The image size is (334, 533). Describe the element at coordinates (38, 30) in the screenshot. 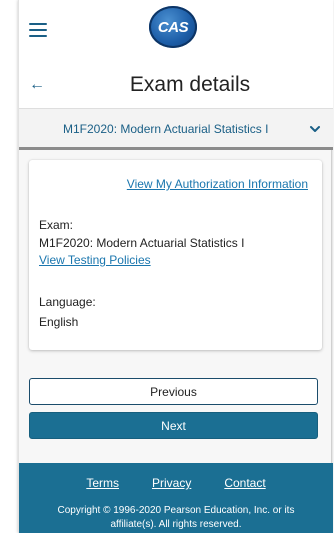

I see `hamburger-menu-icon` at that location.